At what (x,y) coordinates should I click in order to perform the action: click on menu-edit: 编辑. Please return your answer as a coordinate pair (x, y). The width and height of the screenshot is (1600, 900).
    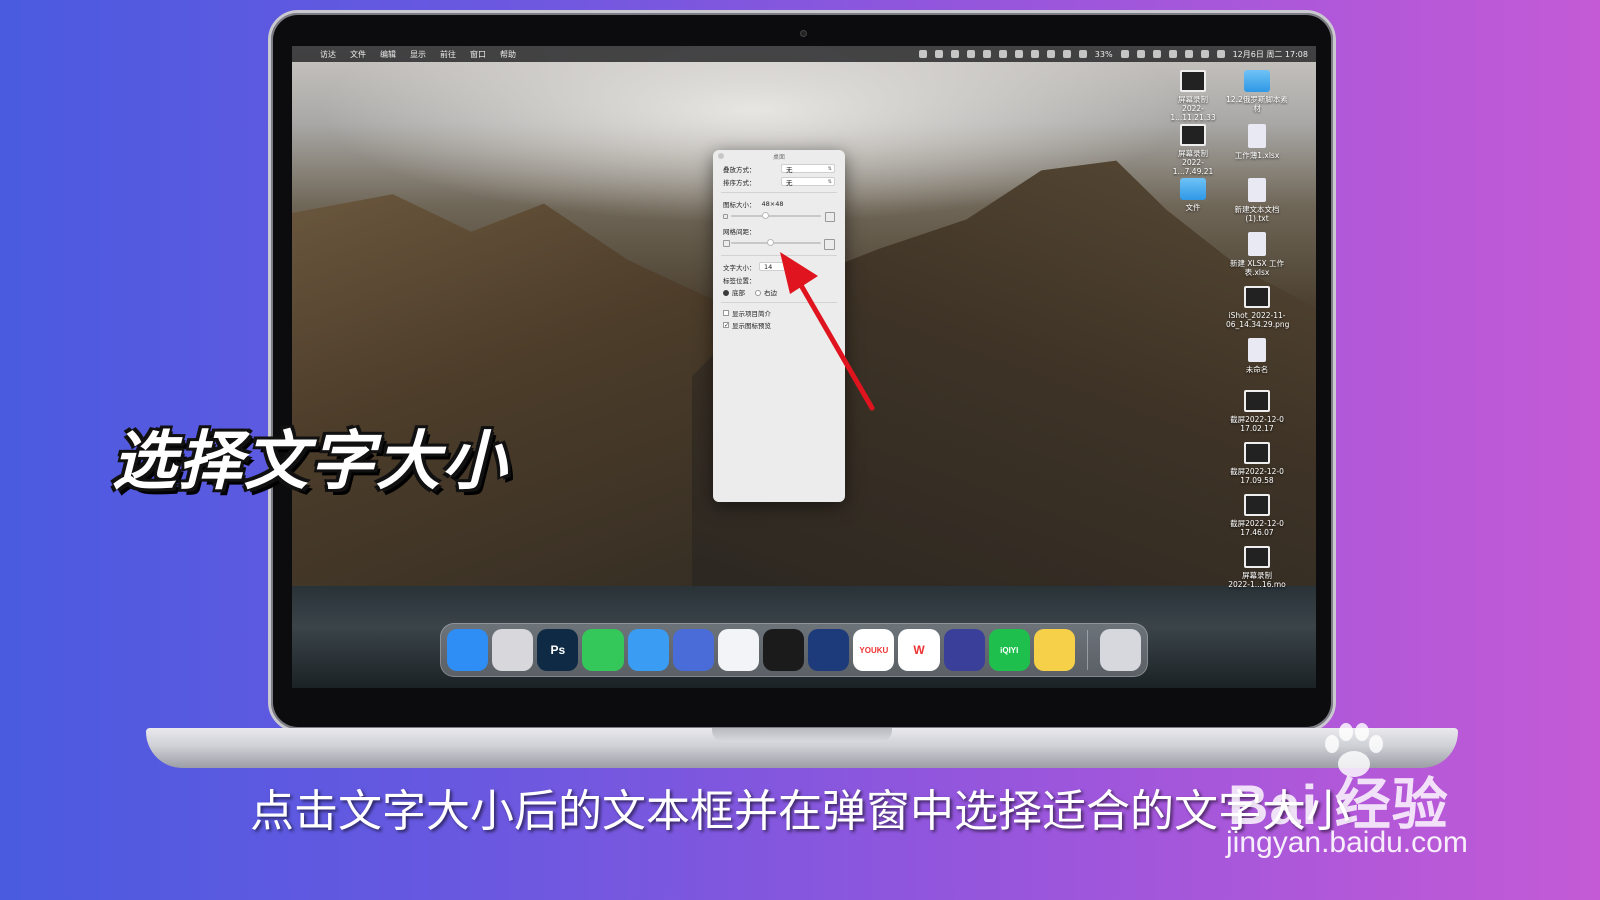
    Looking at the image, I should click on (388, 54).